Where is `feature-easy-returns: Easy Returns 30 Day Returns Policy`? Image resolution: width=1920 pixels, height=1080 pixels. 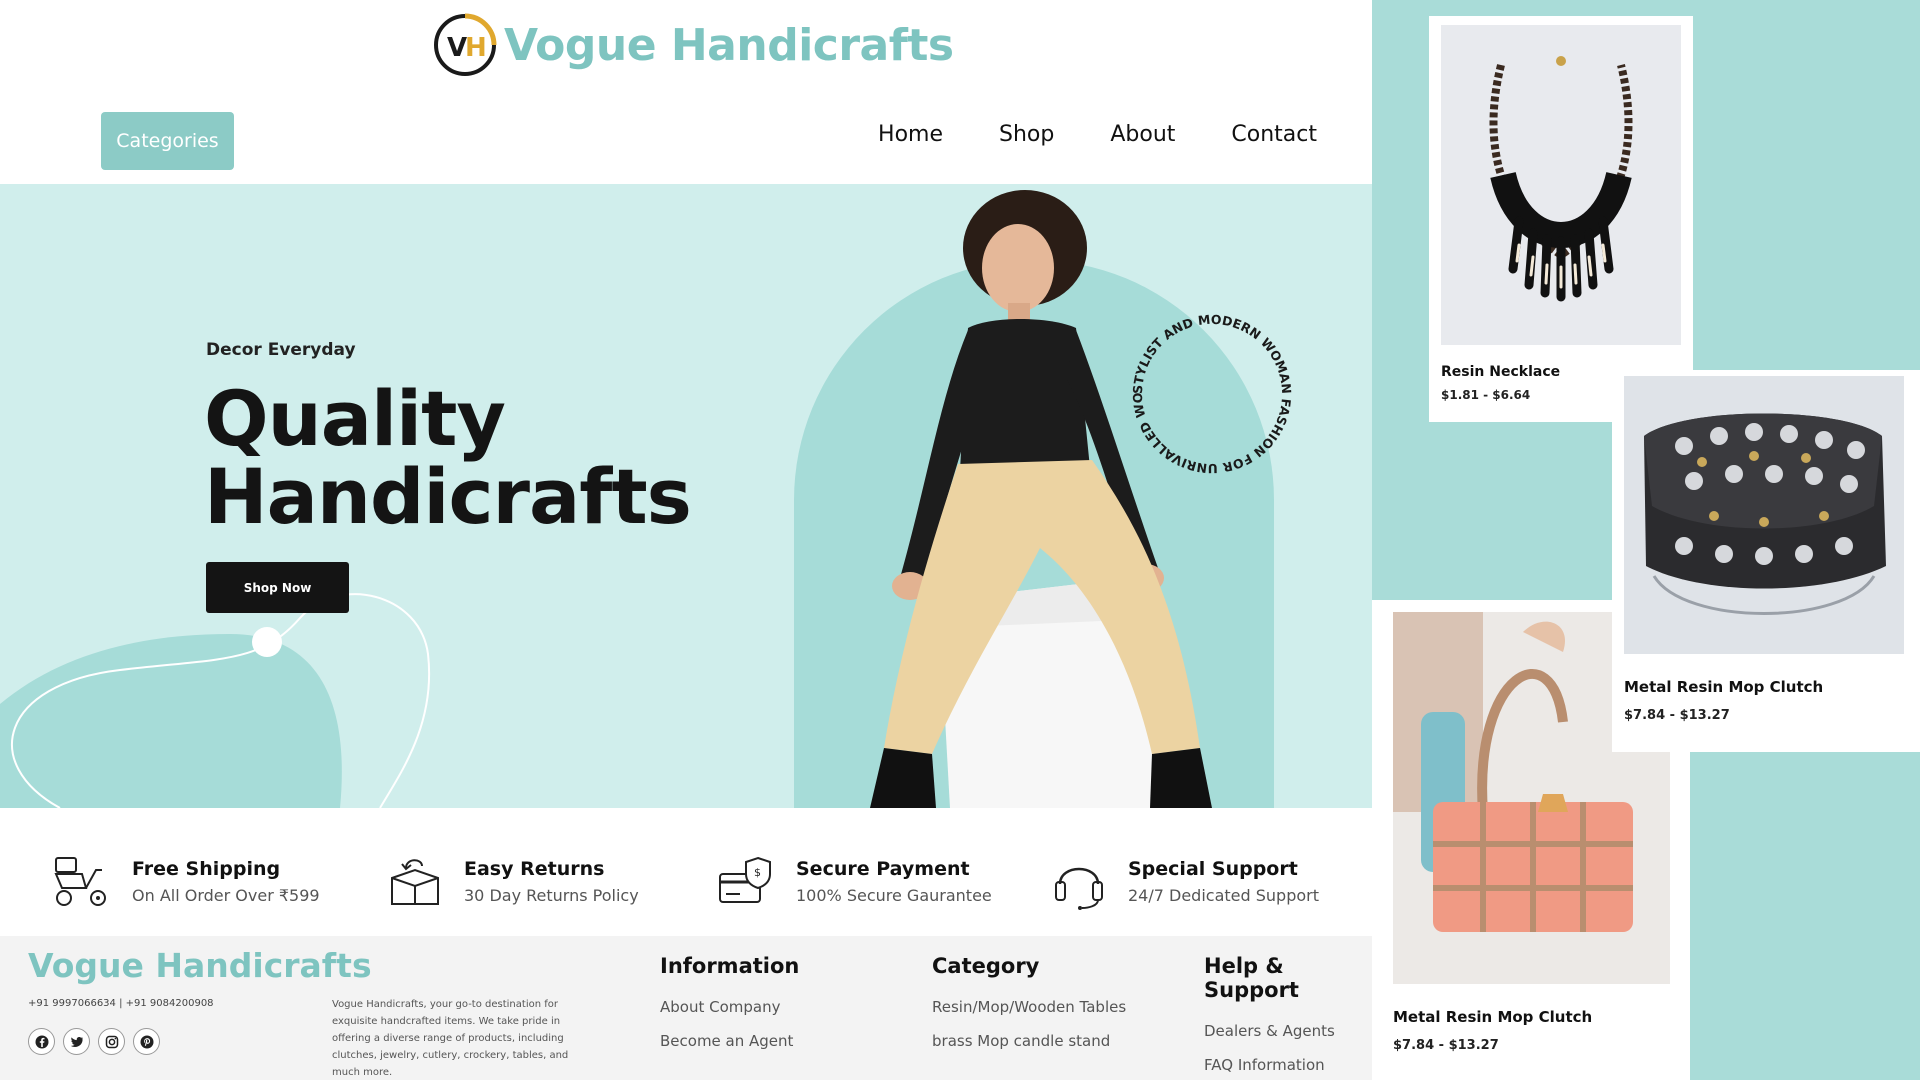 feature-easy-returns: Easy Returns 30 Day Returns Policy is located at coordinates (511, 882).